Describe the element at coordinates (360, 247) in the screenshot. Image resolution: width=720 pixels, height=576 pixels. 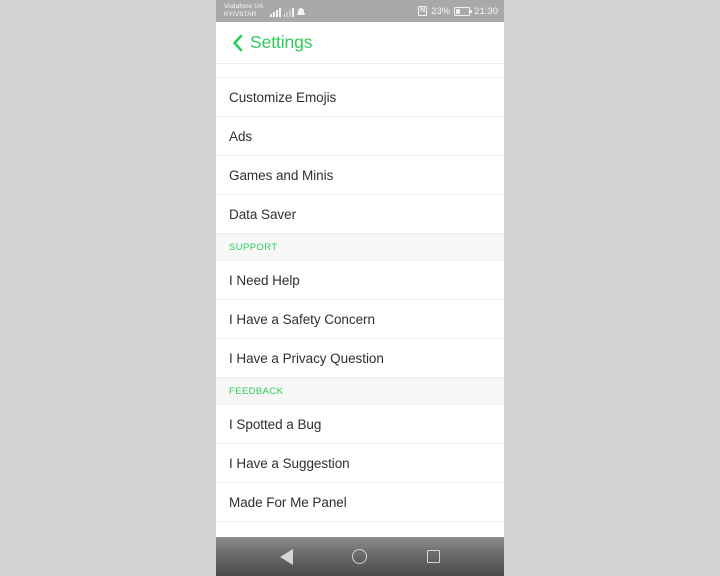
I see `section-header-support: SUPPORT` at that location.